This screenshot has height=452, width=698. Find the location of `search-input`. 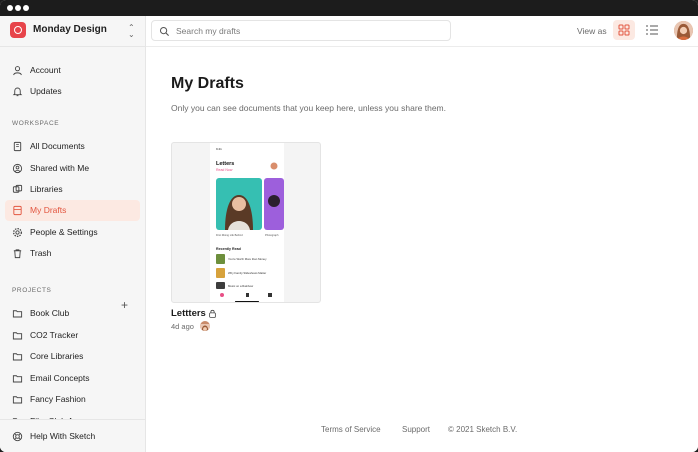

search-input is located at coordinates (306, 31).